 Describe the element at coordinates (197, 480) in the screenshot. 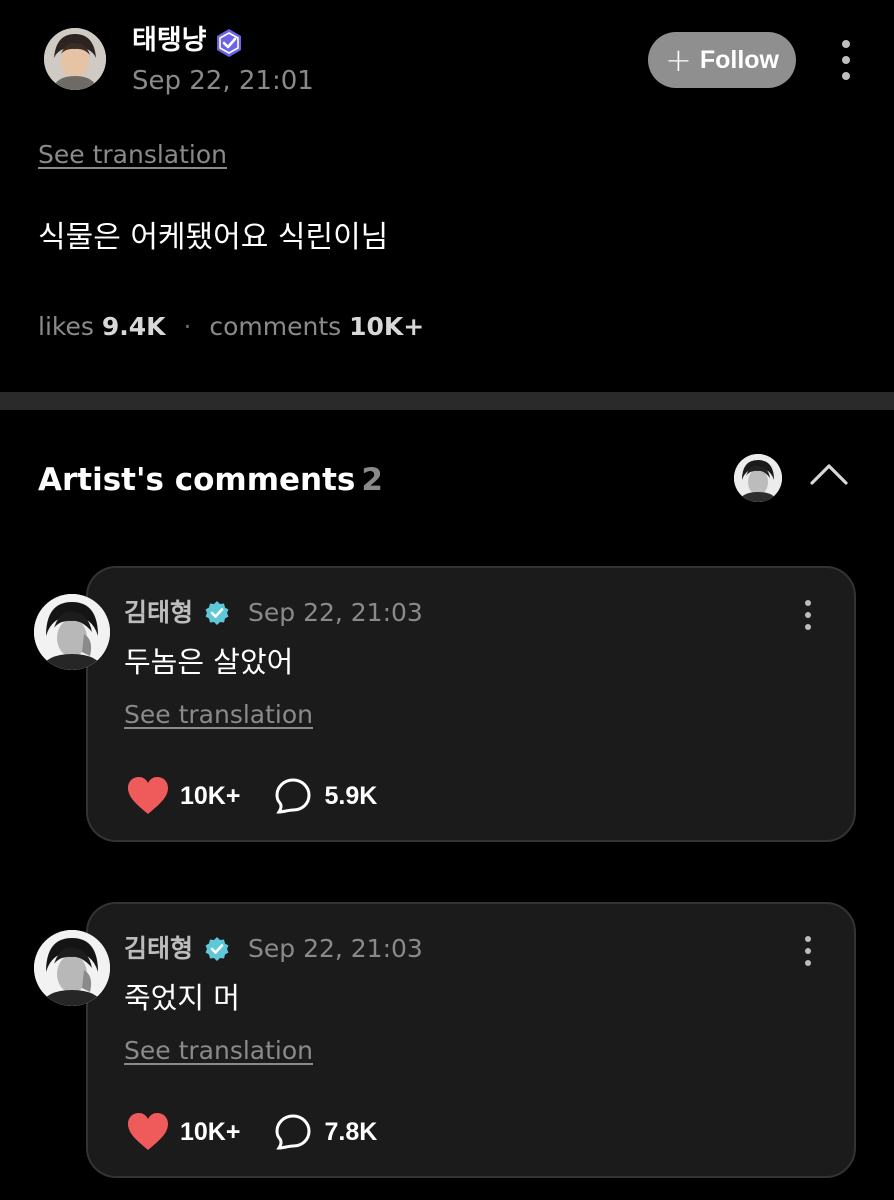

I see `artist-comments-label: Artist's comments` at that location.